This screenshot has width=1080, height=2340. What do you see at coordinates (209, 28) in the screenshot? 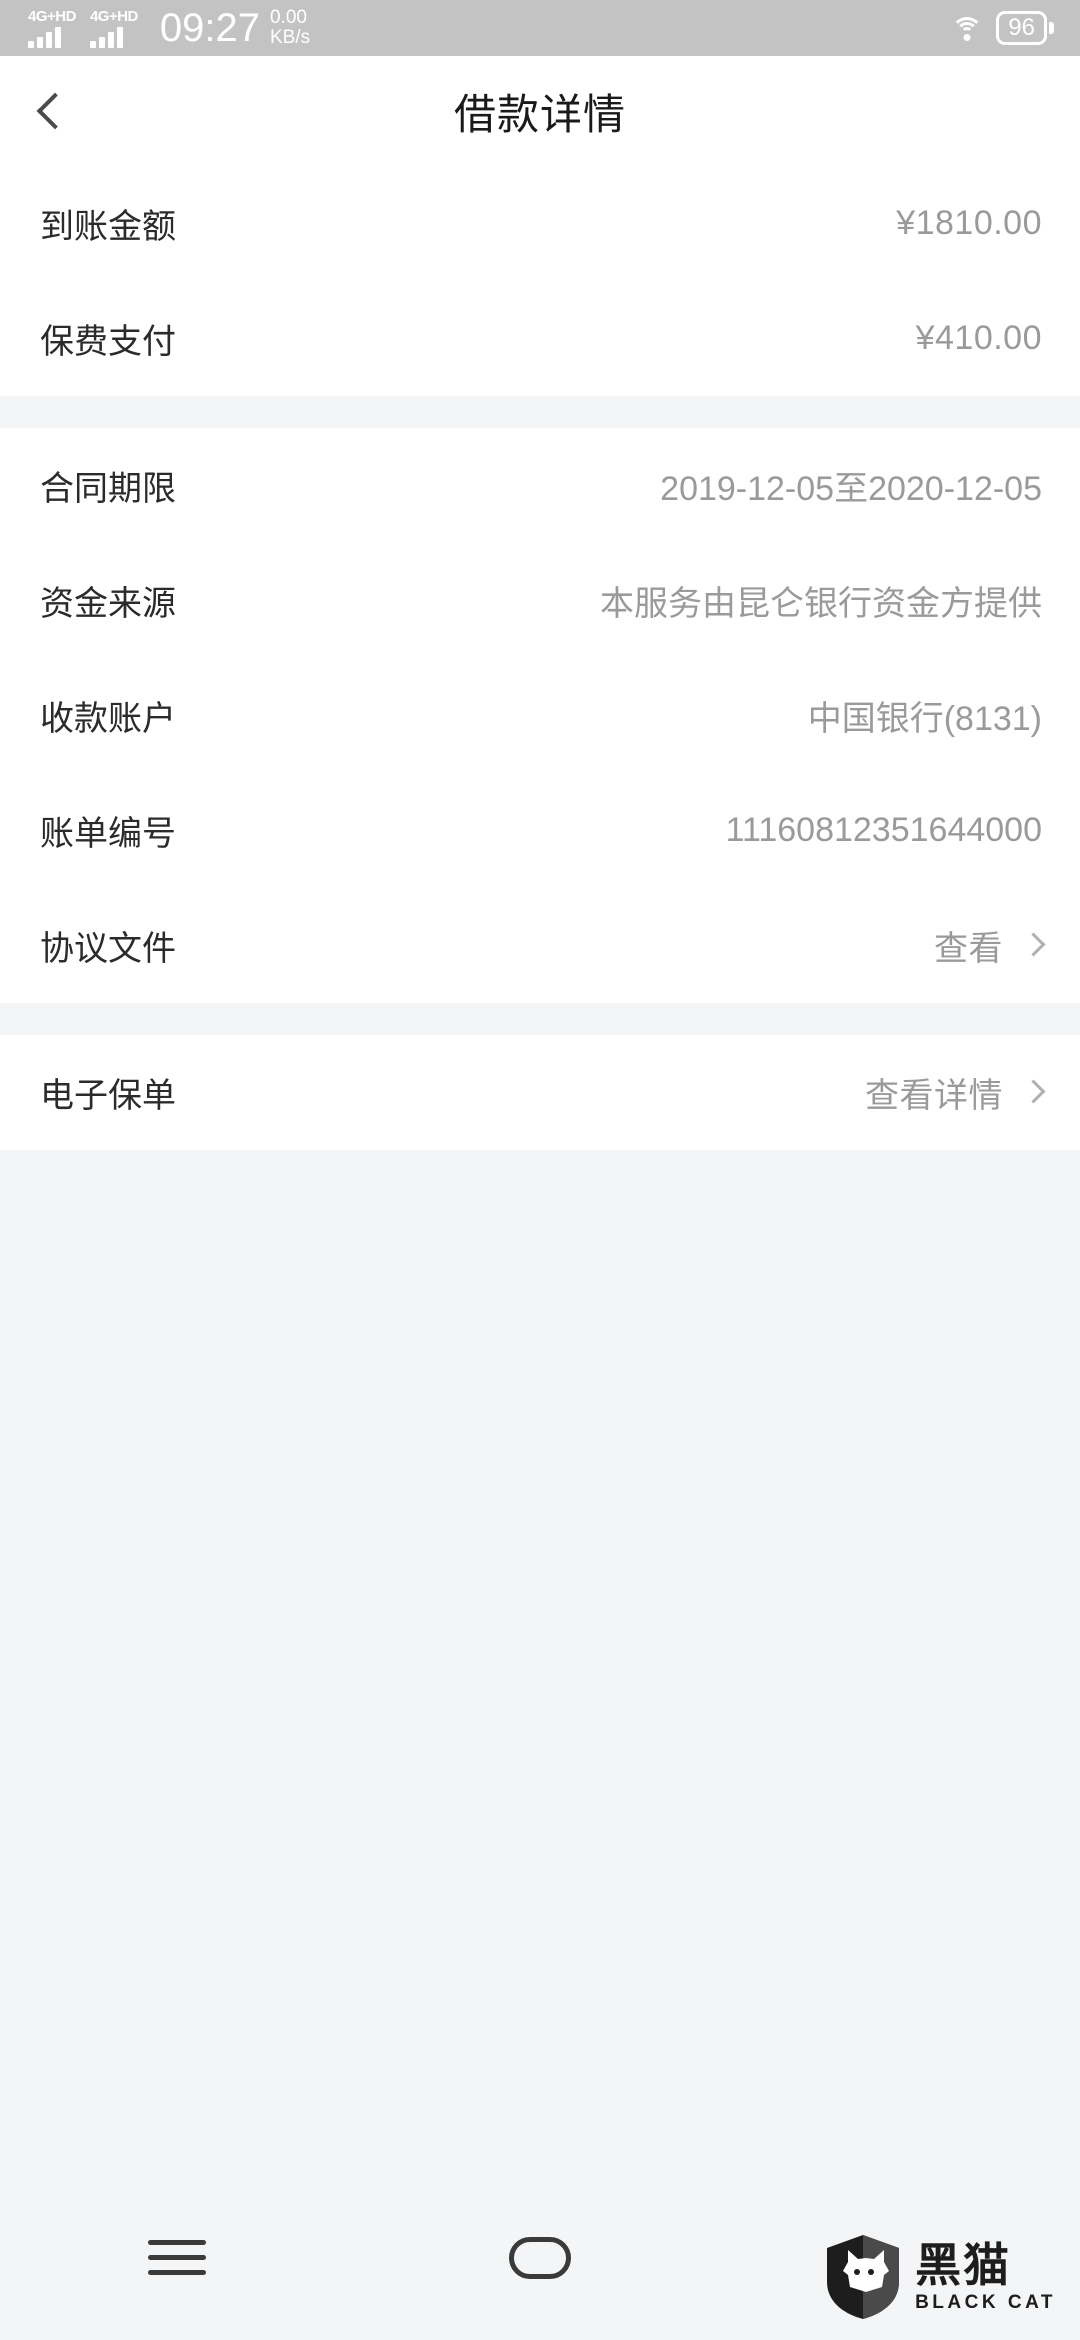
I see `status-bar-clock: 09:27` at bounding box center [209, 28].